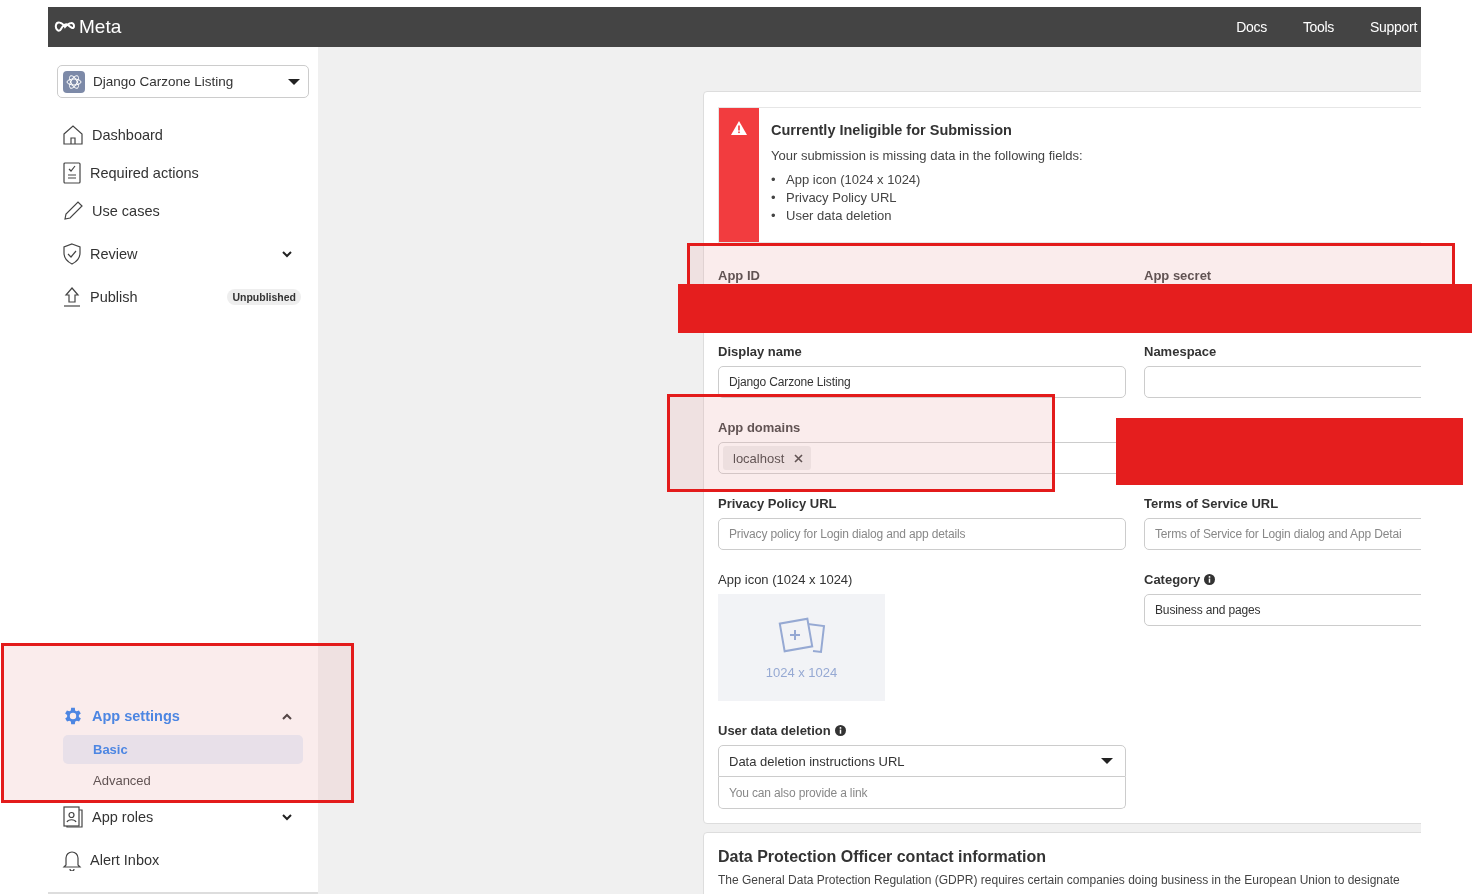 Image resolution: width=1472 pixels, height=894 pixels. I want to click on pencil-icon, so click(73, 211).